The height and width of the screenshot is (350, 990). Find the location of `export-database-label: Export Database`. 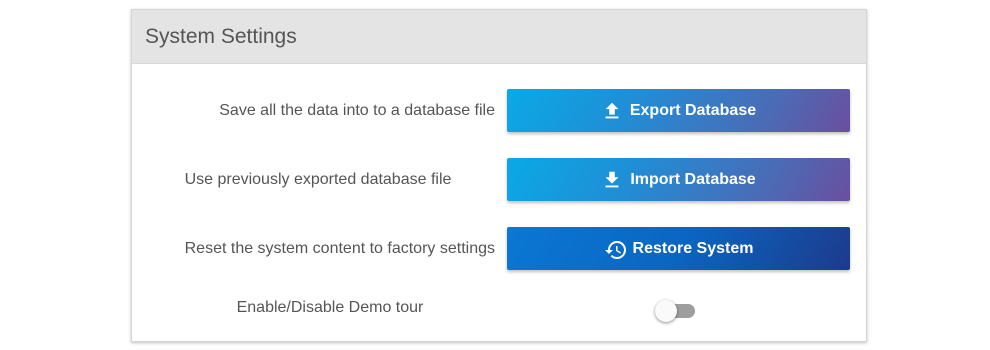

export-database-label: Export Database is located at coordinates (693, 110).